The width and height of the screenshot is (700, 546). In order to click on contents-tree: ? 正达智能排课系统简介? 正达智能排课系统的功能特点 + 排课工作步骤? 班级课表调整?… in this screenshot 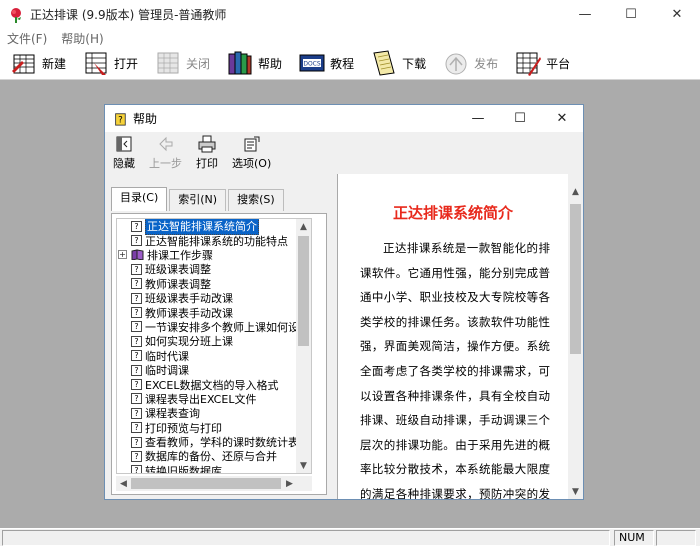, I will do `click(214, 346)`.